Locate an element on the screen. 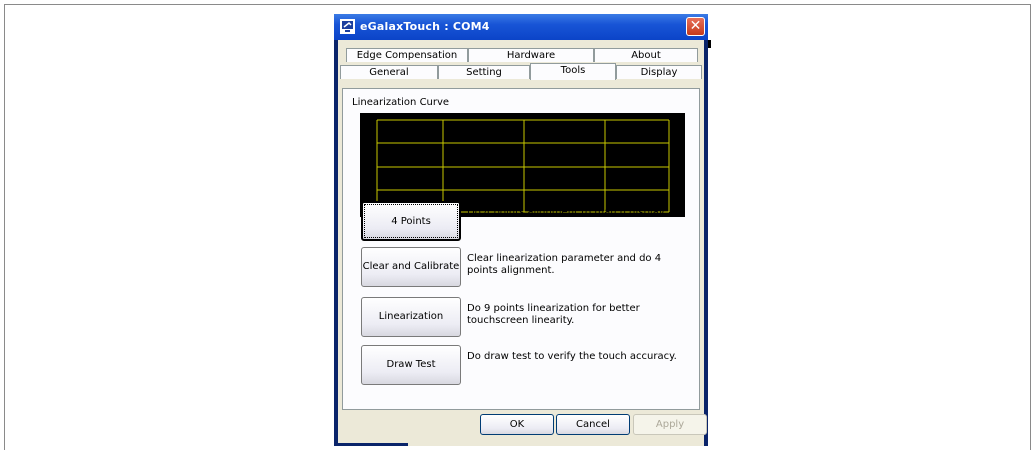  linearization-curve-label: Linearization Curve is located at coordinates (401, 102).